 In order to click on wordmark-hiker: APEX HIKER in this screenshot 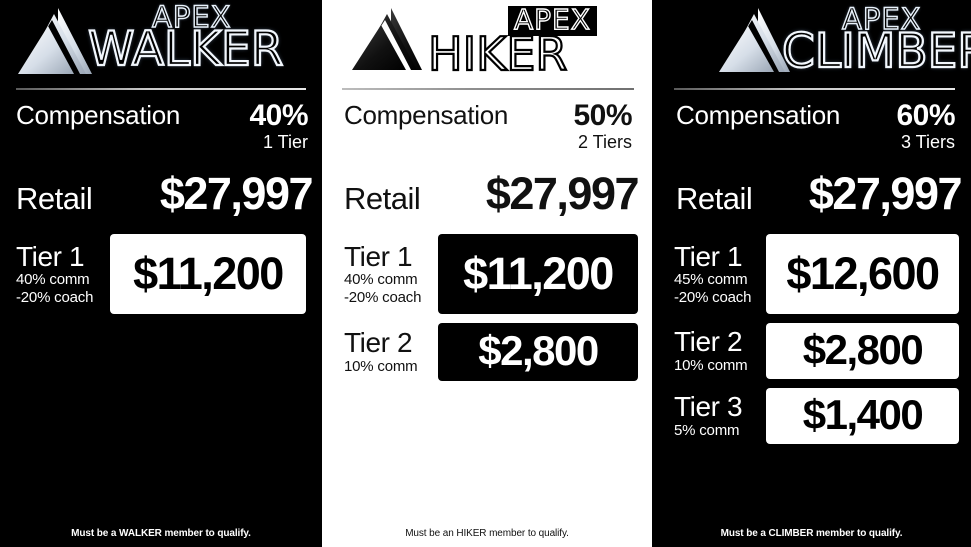, I will do `click(537, 42)`.